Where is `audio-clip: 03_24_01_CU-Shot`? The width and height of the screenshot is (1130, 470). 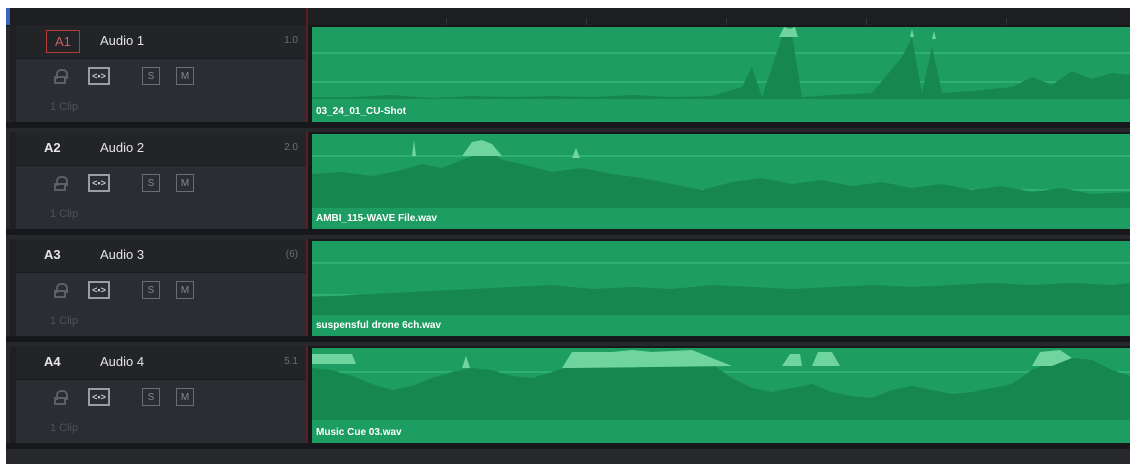
audio-clip: 03_24_01_CU-Shot is located at coordinates (721, 74).